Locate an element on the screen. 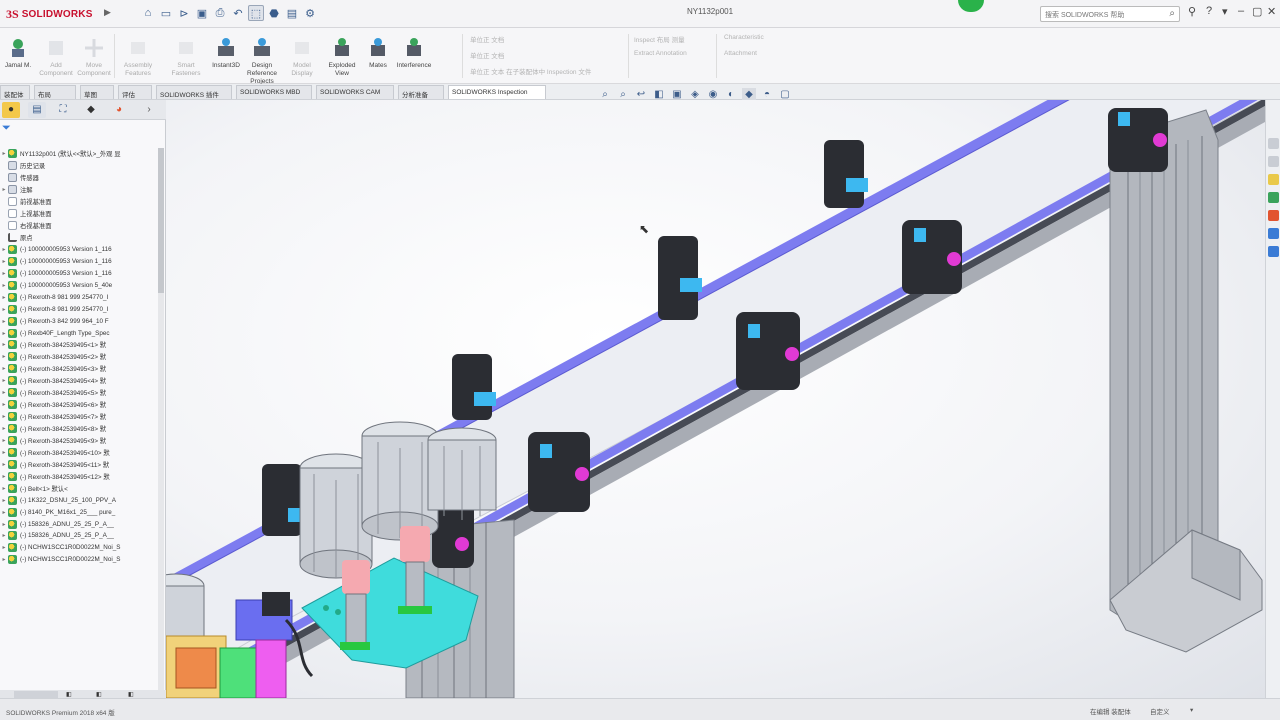 Image resolution: width=1280 pixels, height=720 pixels. interference-button: Interference is located at coordinates (414, 56).